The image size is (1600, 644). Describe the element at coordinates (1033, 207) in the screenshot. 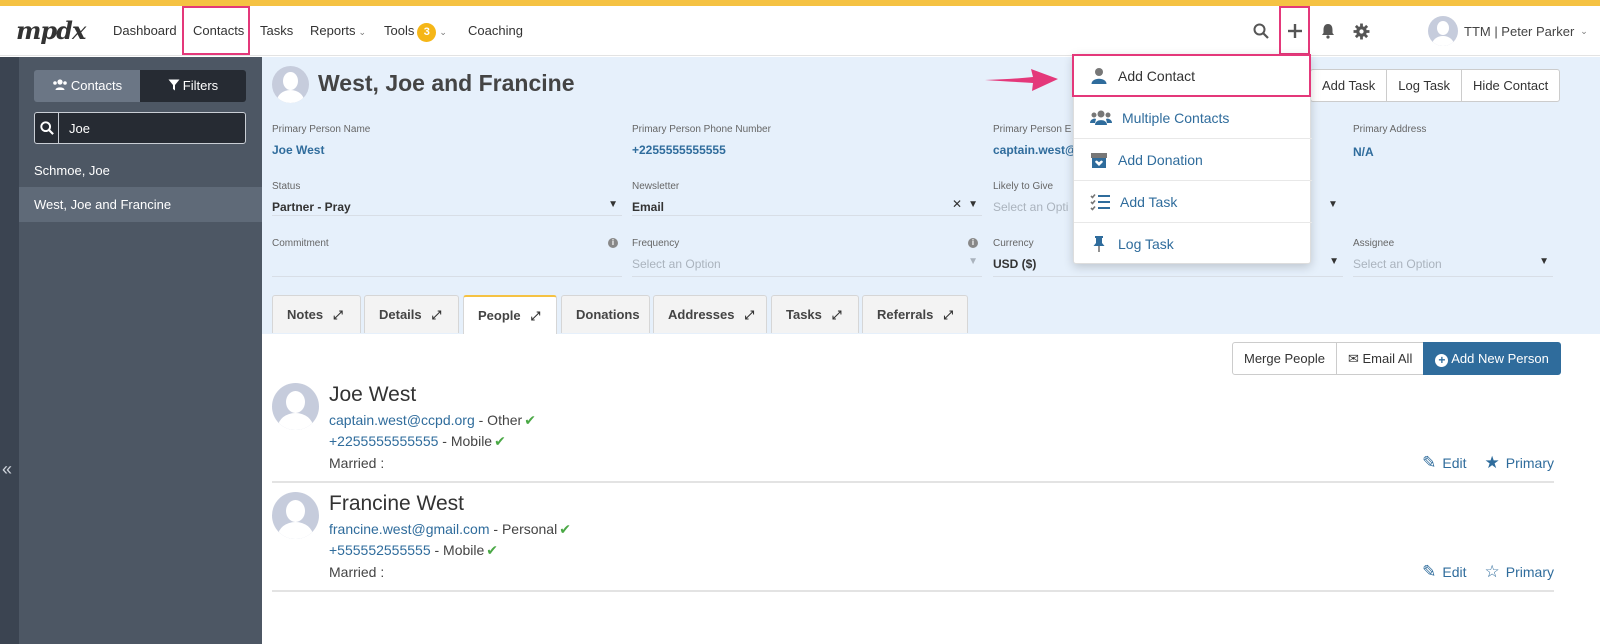

I see `likely-to-give-select: Select an Opti` at that location.